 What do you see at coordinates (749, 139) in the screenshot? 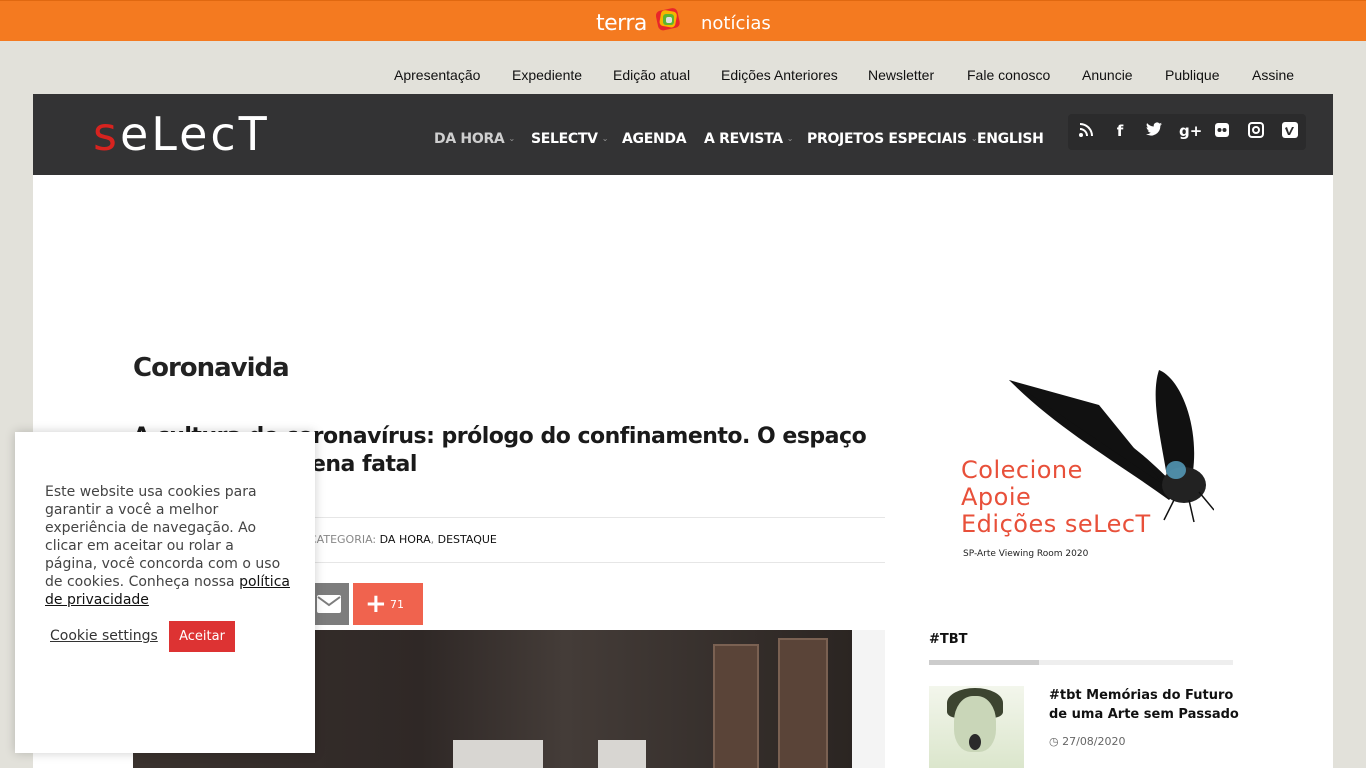
I see `nav-a-revista: A REVISTA ⌄` at bounding box center [749, 139].